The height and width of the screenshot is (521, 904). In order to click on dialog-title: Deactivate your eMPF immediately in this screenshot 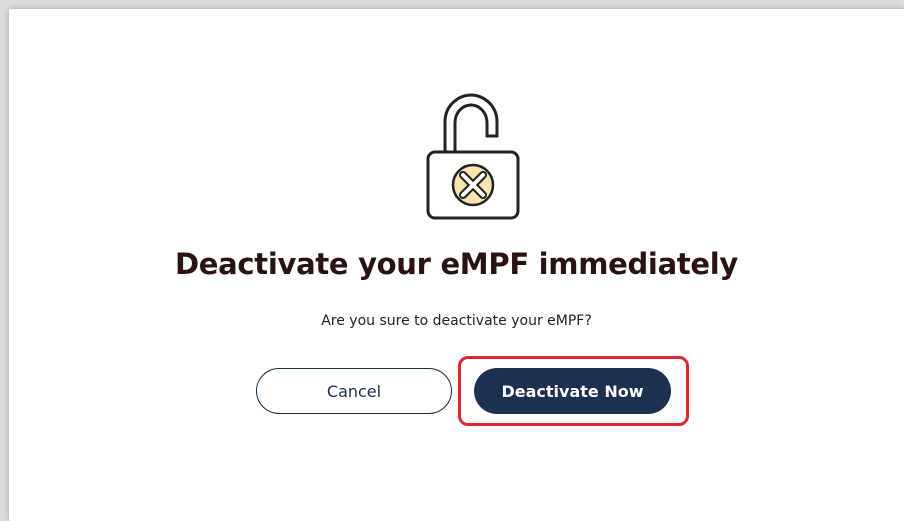, I will do `click(456, 264)`.